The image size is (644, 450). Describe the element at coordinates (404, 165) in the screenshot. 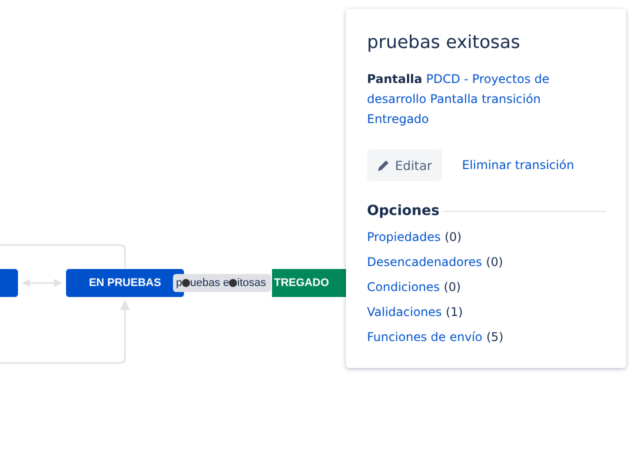

I see `edit-button: Editar` at that location.